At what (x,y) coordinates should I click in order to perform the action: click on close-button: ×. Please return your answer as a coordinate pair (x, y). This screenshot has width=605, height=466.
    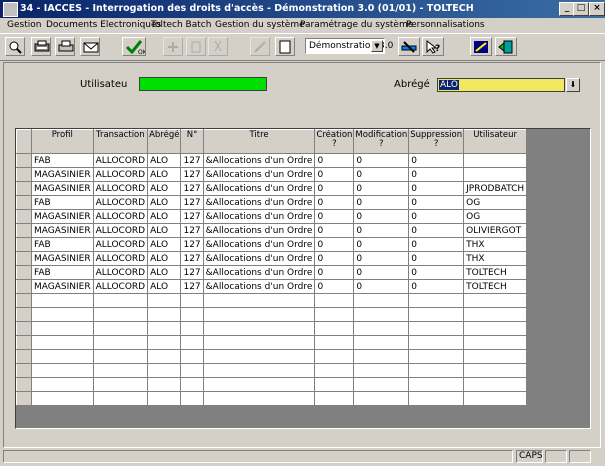
    Looking at the image, I should click on (597, 9).